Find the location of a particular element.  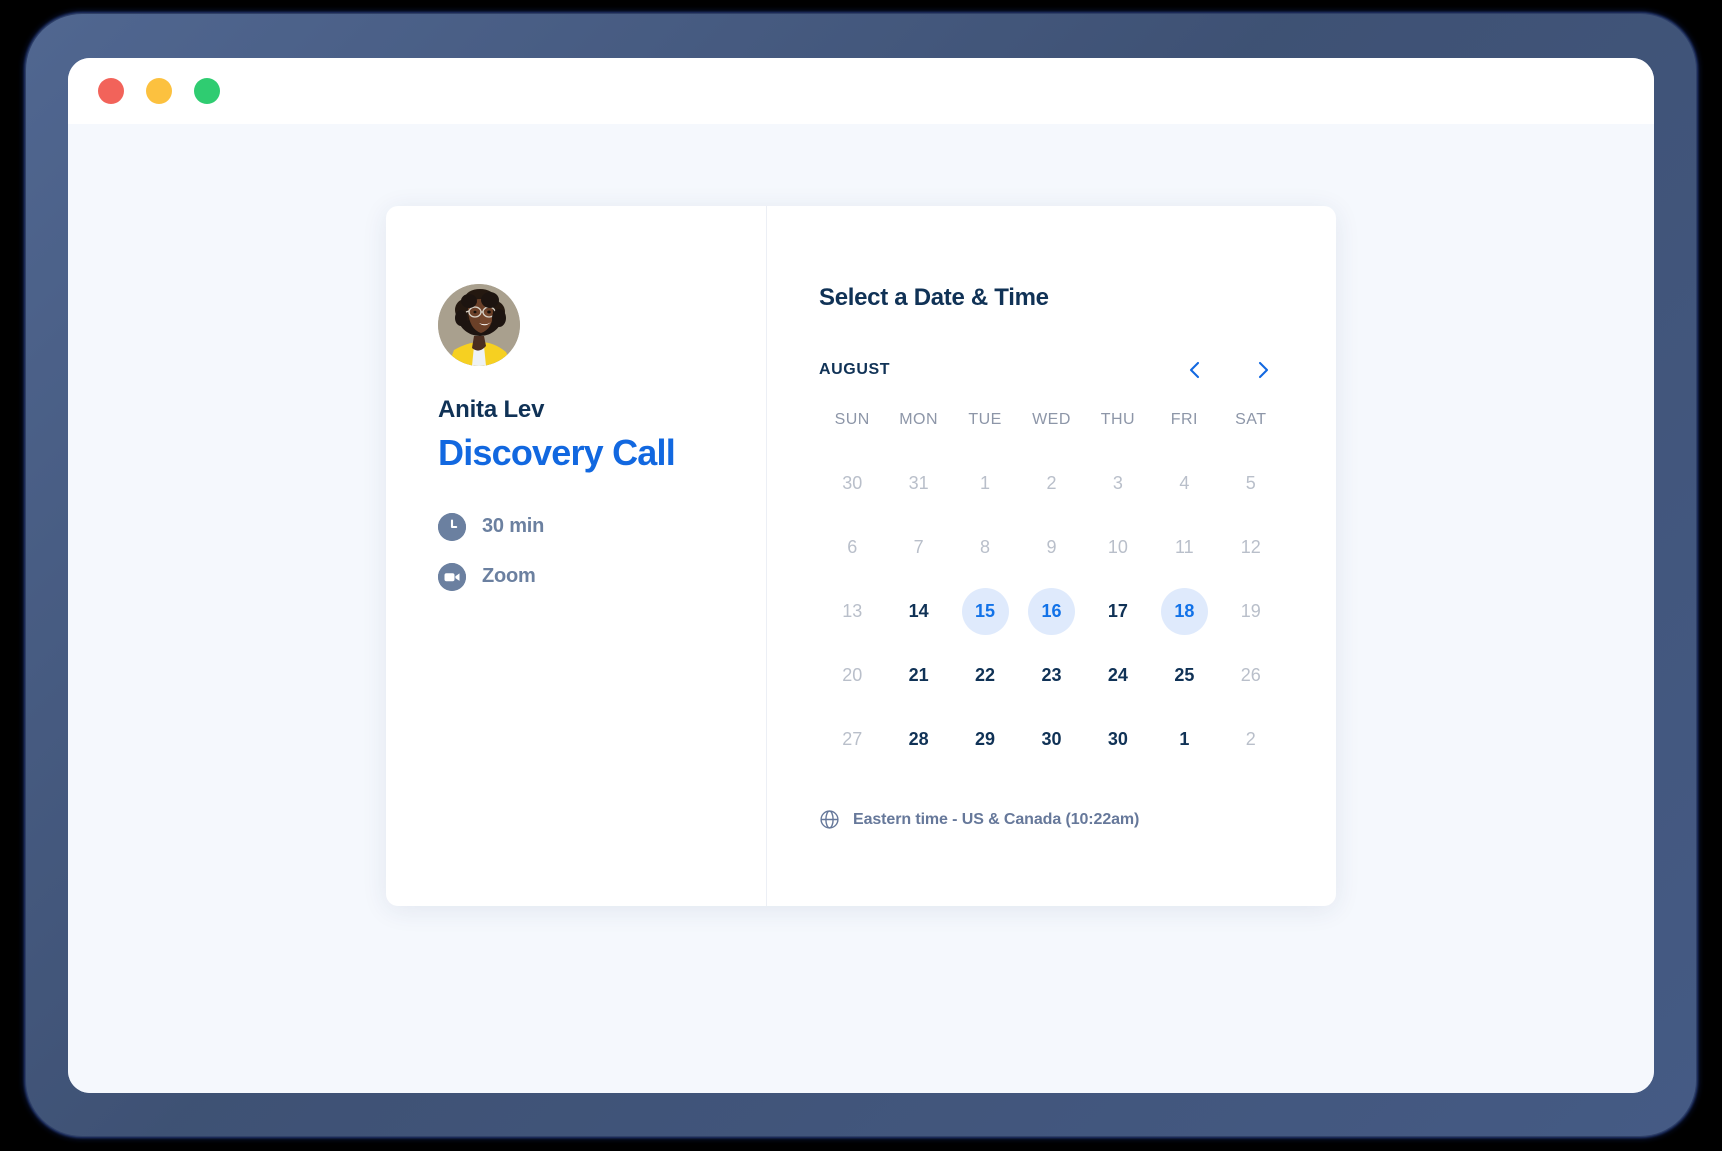

calendar-day-cell: 6 is located at coordinates (852, 547).